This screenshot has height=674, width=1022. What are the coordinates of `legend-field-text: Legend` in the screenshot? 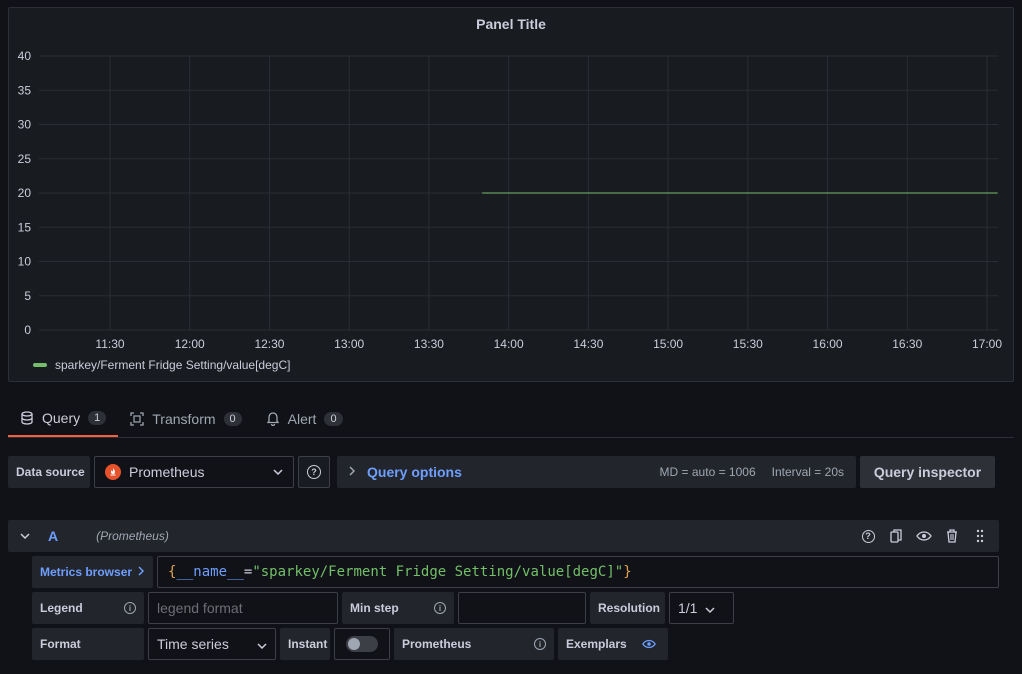 It's located at (61, 608).